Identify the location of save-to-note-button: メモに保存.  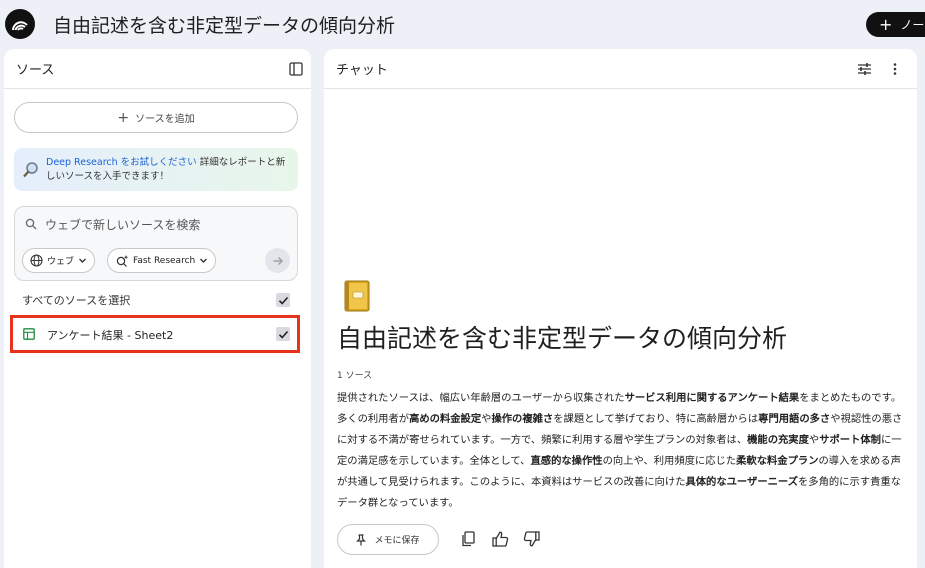
(388, 539).